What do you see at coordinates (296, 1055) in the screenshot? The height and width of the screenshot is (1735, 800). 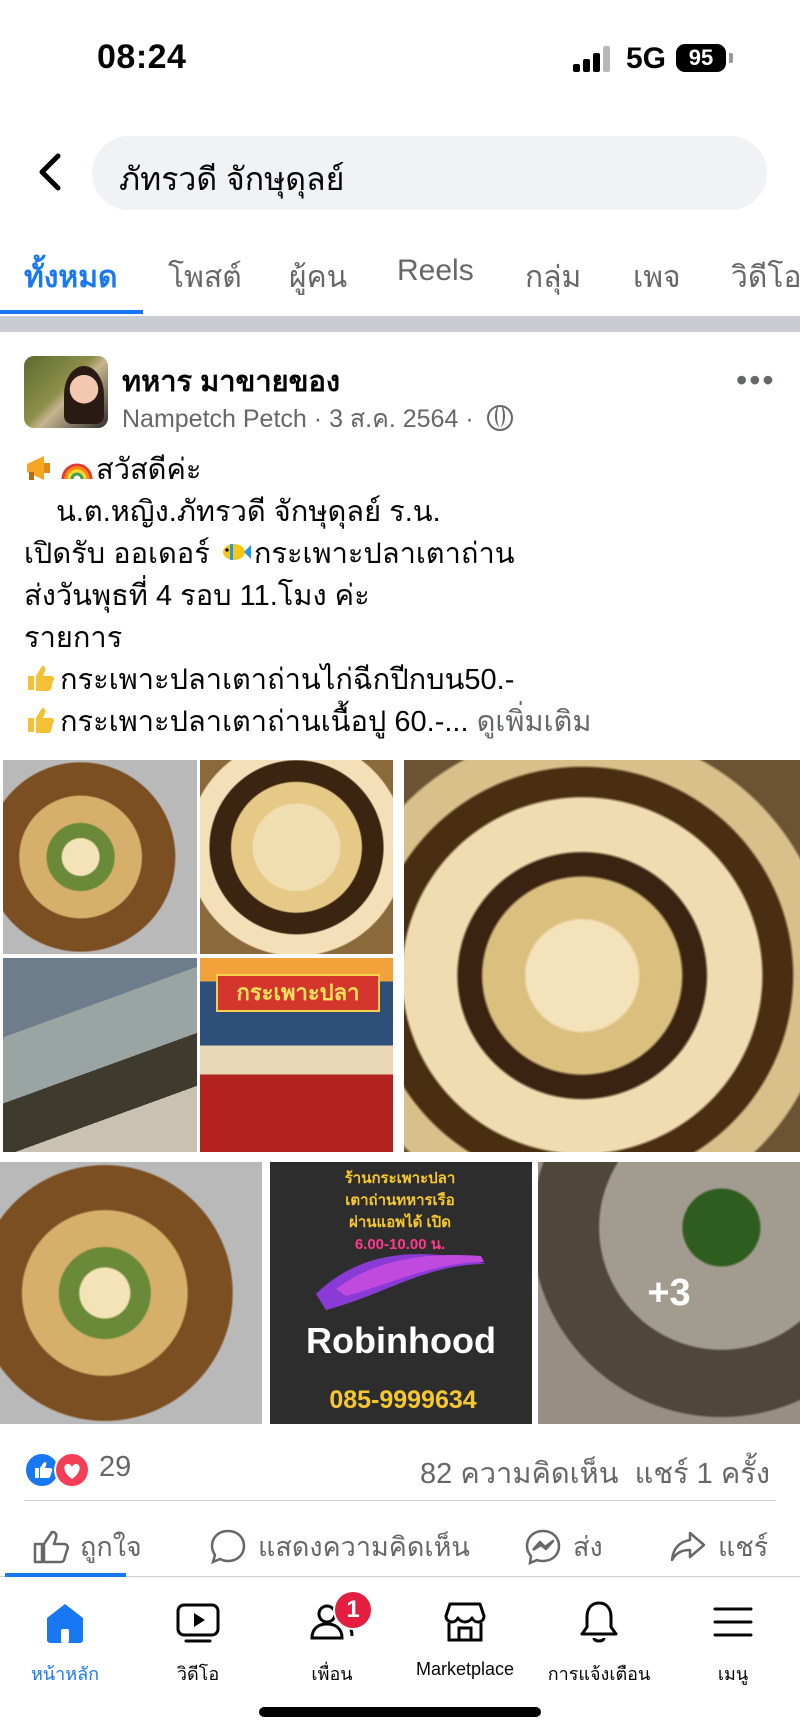 I see `post-photo: กระเพาะปลา` at bounding box center [296, 1055].